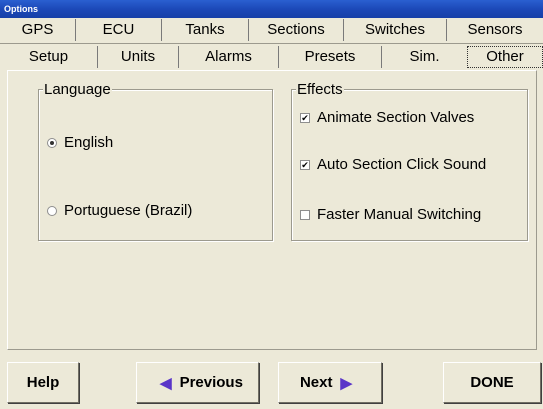  What do you see at coordinates (402, 164) in the screenshot?
I see `click-sound-label: Auto Section Click Sound` at bounding box center [402, 164].